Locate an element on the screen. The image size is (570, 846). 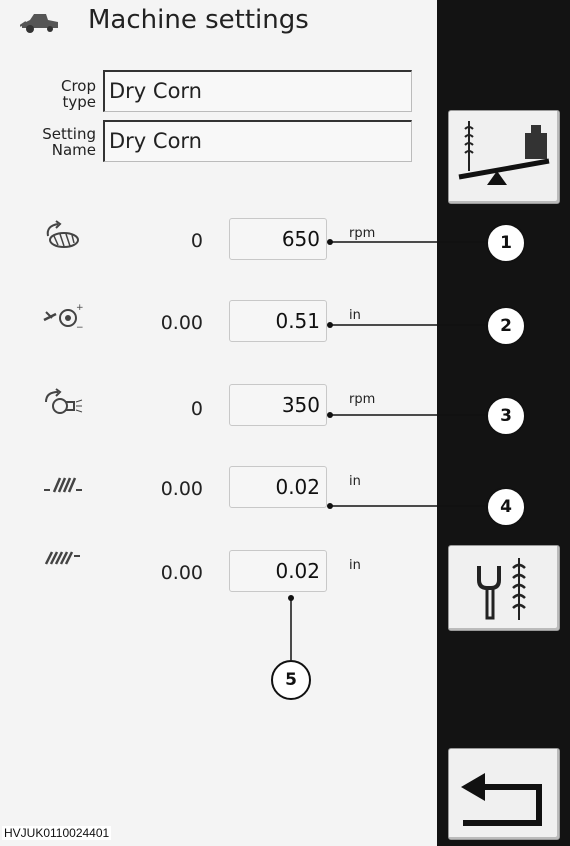
callout-5: 5 is located at coordinates (291, 680).